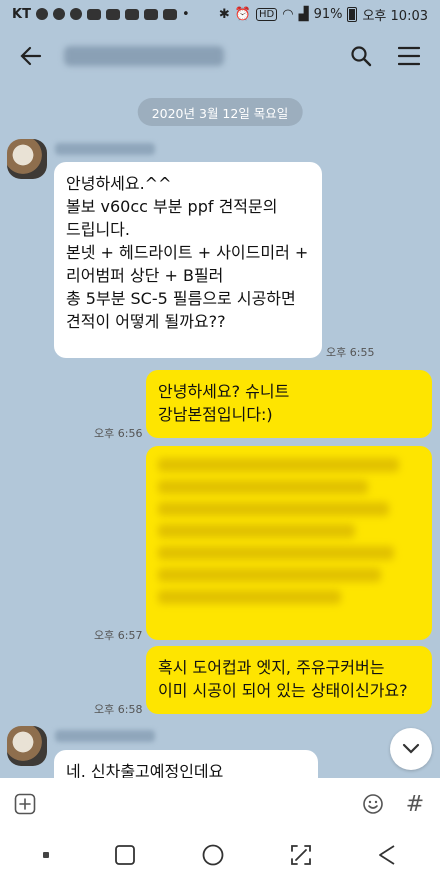 This screenshot has width=440, height=880. I want to click on chat-header, so click(220, 56).